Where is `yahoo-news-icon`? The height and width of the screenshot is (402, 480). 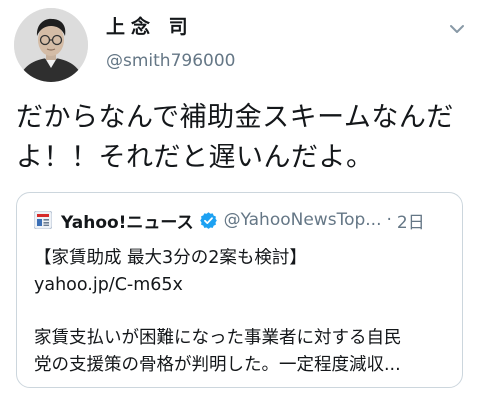
yahoo-news-icon is located at coordinates (43, 220).